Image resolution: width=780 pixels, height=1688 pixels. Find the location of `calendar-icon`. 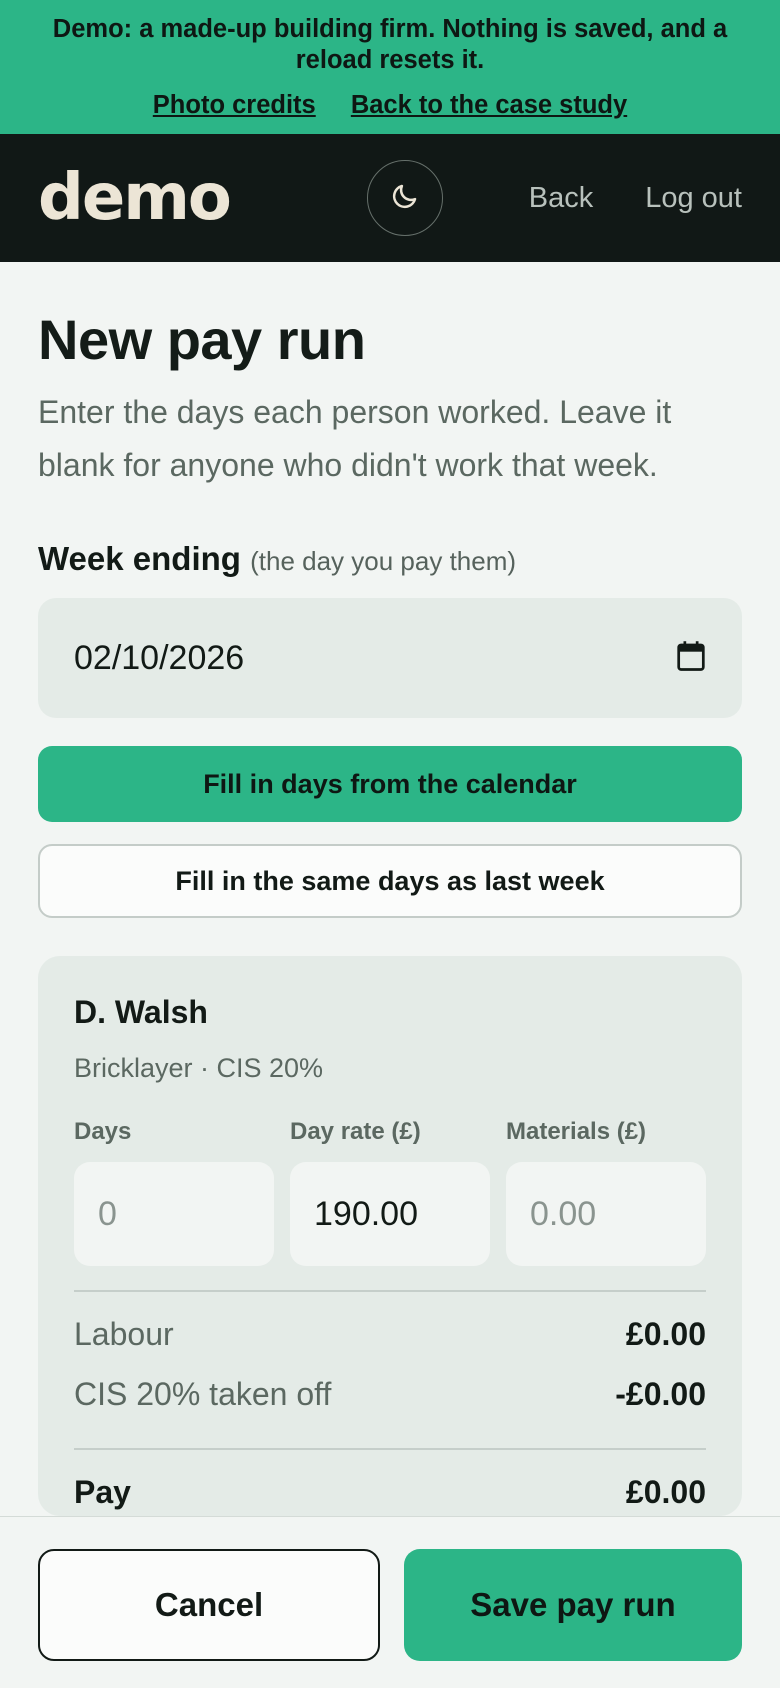

calendar-icon is located at coordinates (691, 658).